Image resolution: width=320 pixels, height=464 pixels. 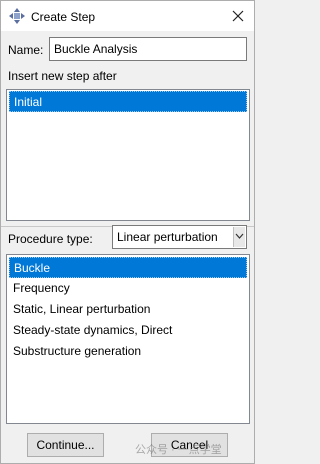 I want to click on cancel-button: Cancel, so click(x=189, y=445).